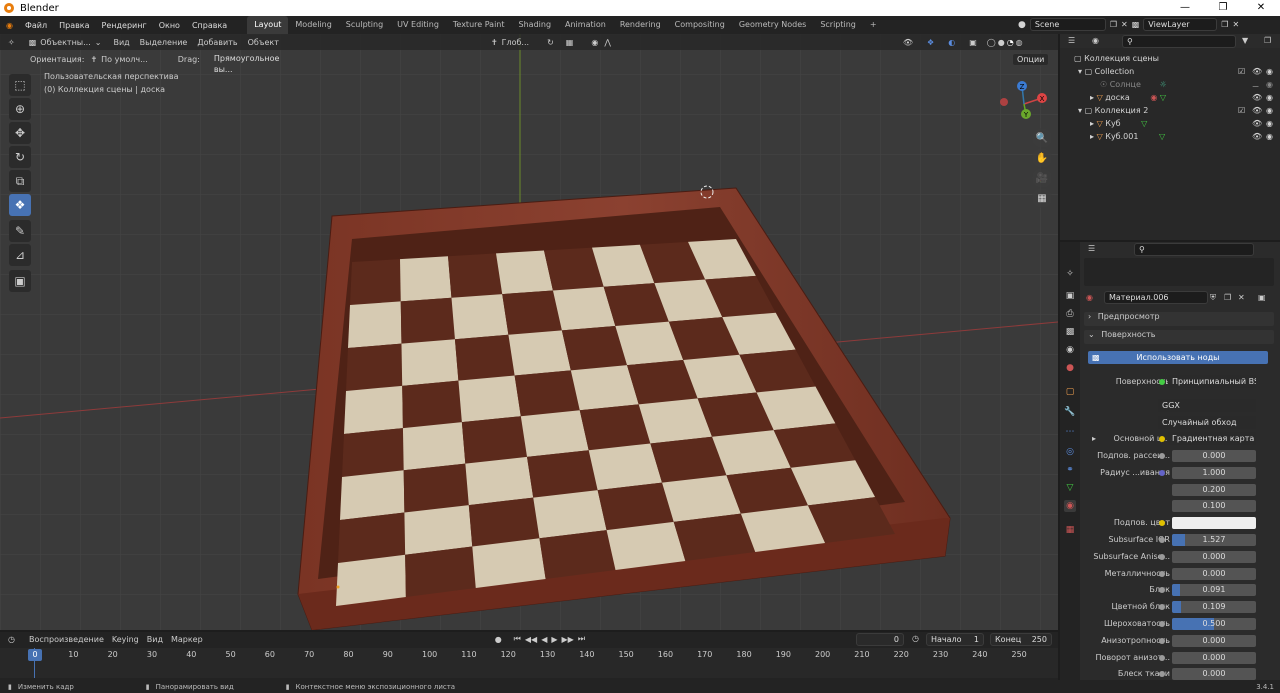 The height and width of the screenshot is (693, 1280). I want to click on scene-delete-icon: ✕, so click(1124, 24).